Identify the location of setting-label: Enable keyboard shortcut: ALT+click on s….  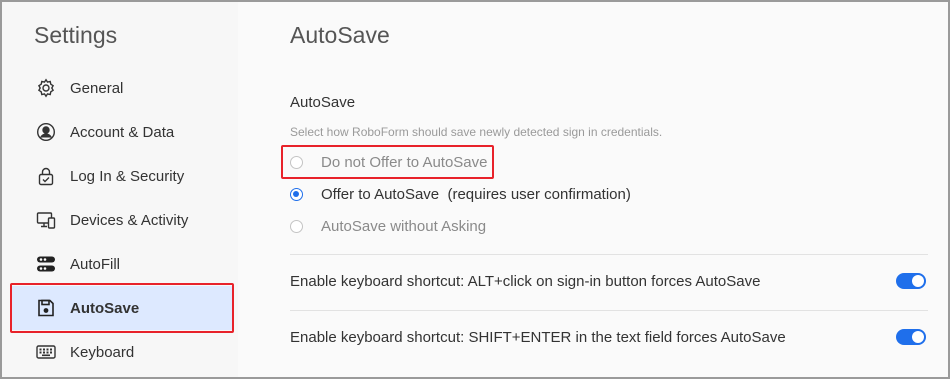
(525, 281).